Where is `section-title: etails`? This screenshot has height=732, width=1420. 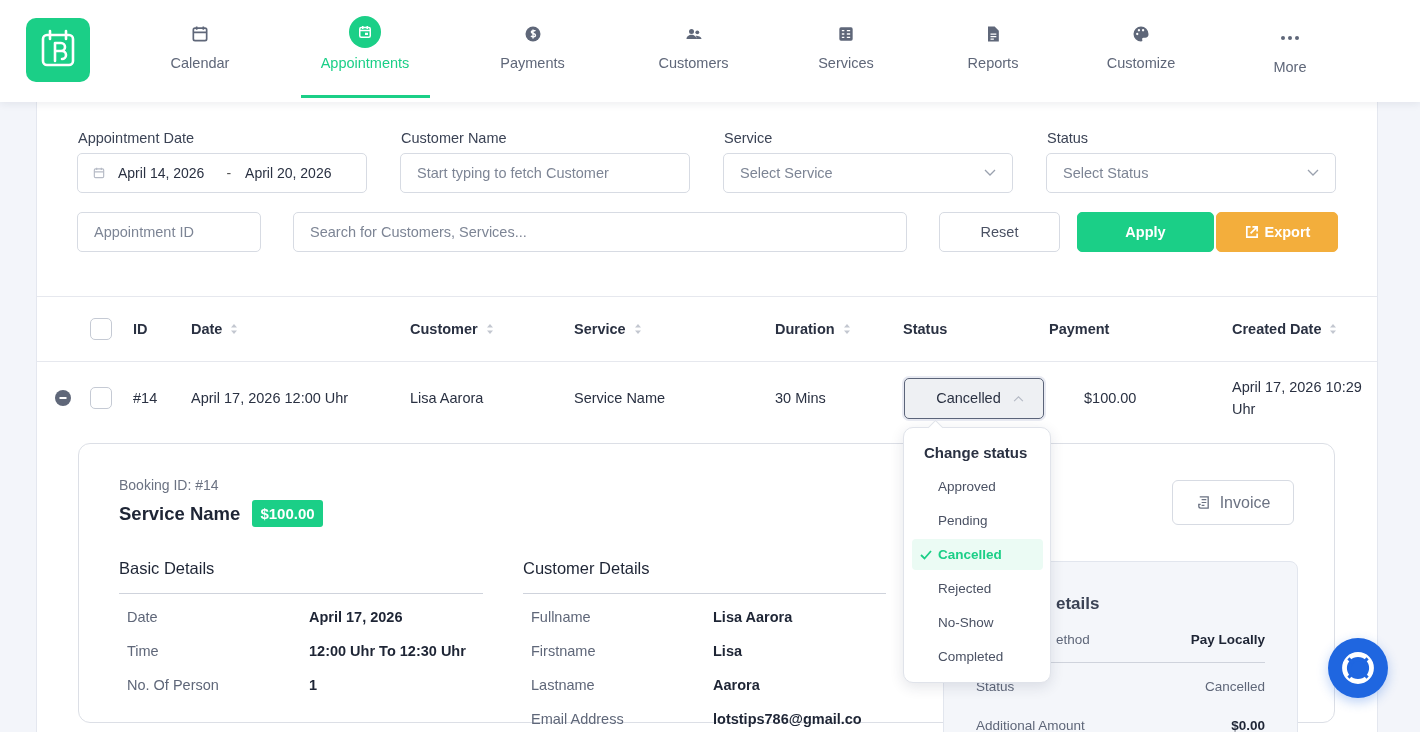 section-title: etails is located at coordinates (1078, 604).